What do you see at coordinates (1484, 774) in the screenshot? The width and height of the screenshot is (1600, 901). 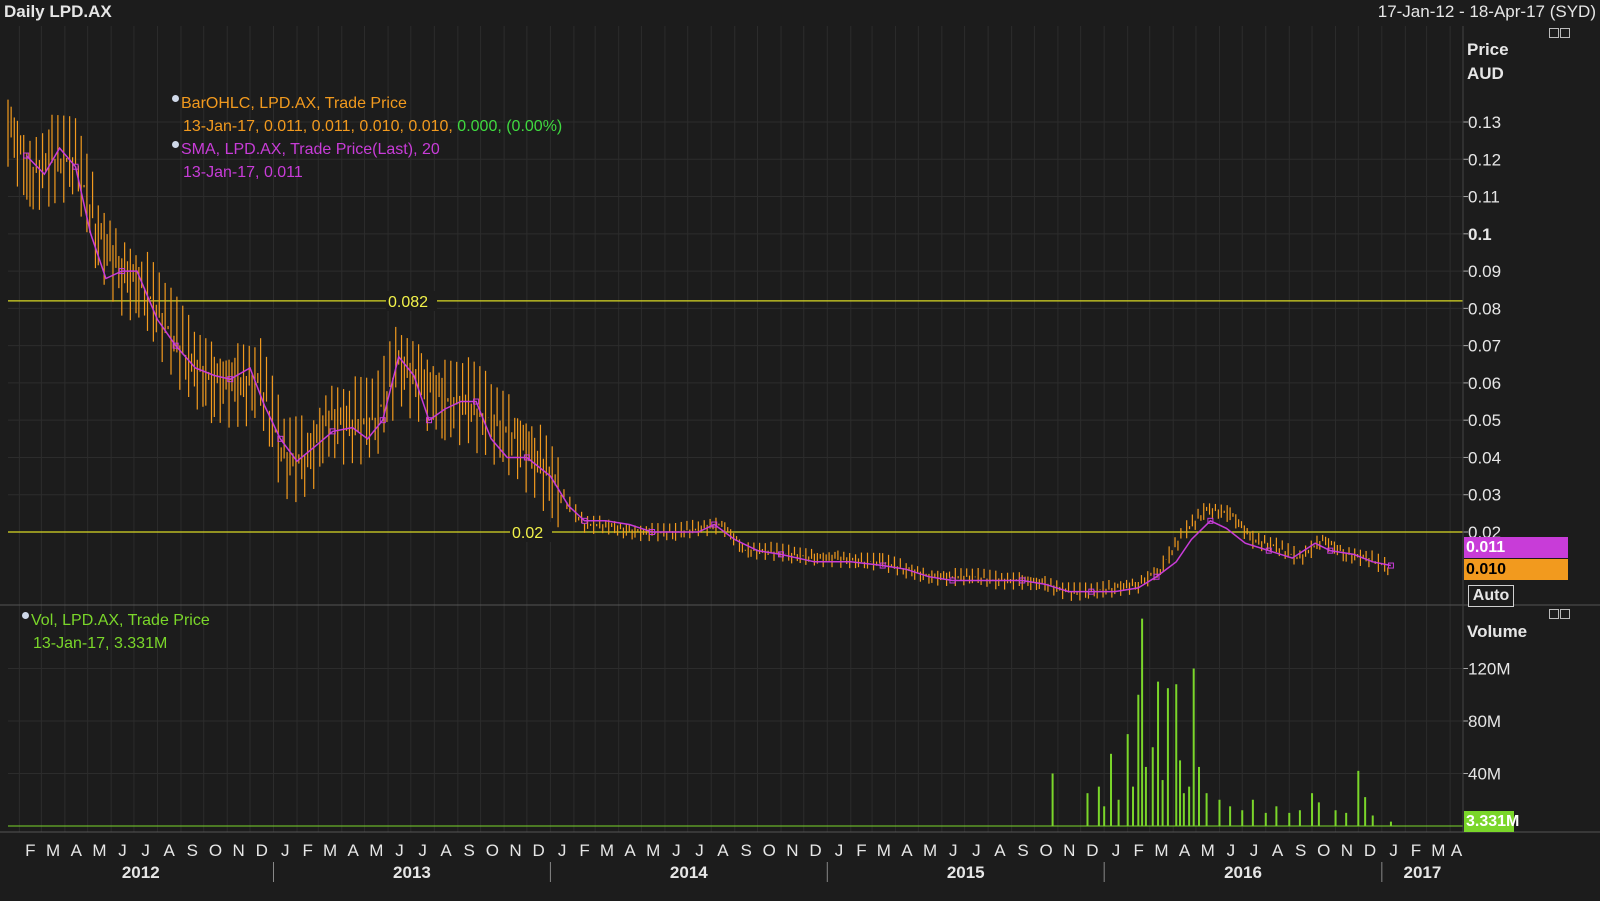 I see `volume-tick-label: 40M` at bounding box center [1484, 774].